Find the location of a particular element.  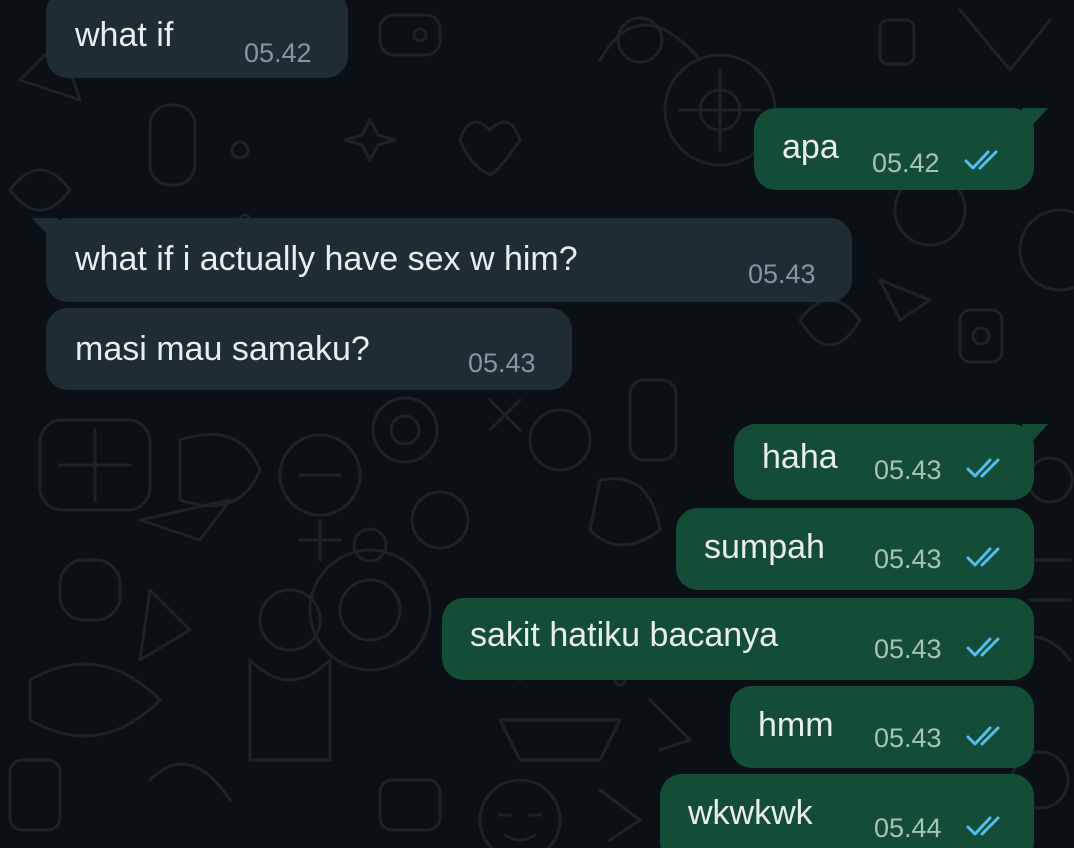

message-bubble-outgoing: hmm 05.43 is located at coordinates (882, 727).